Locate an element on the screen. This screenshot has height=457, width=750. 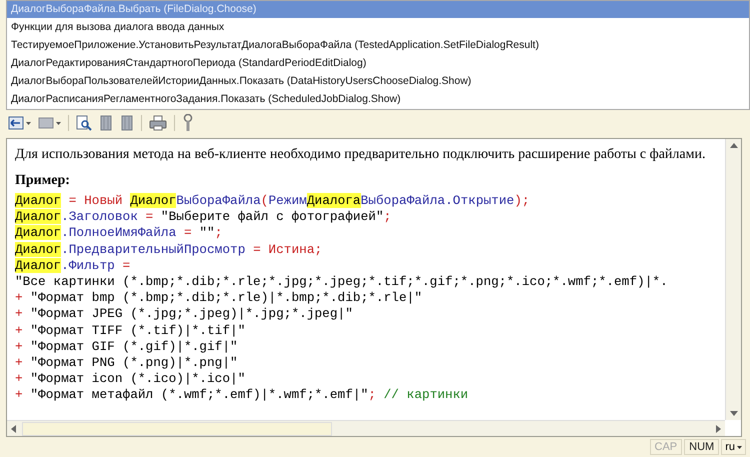
print-toolbar-button is located at coordinates (158, 123).